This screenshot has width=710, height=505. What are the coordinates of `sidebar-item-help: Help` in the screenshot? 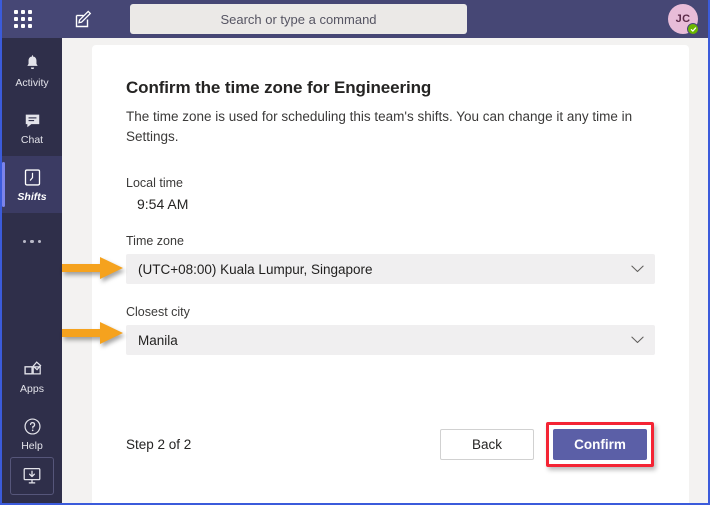 It's located at (32, 433).